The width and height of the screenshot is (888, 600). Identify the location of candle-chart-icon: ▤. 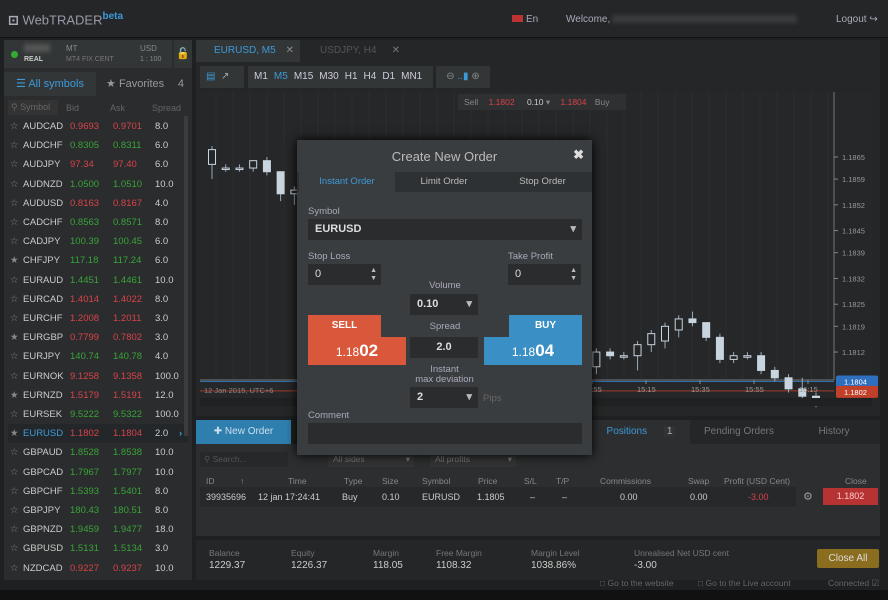
(210, 76).